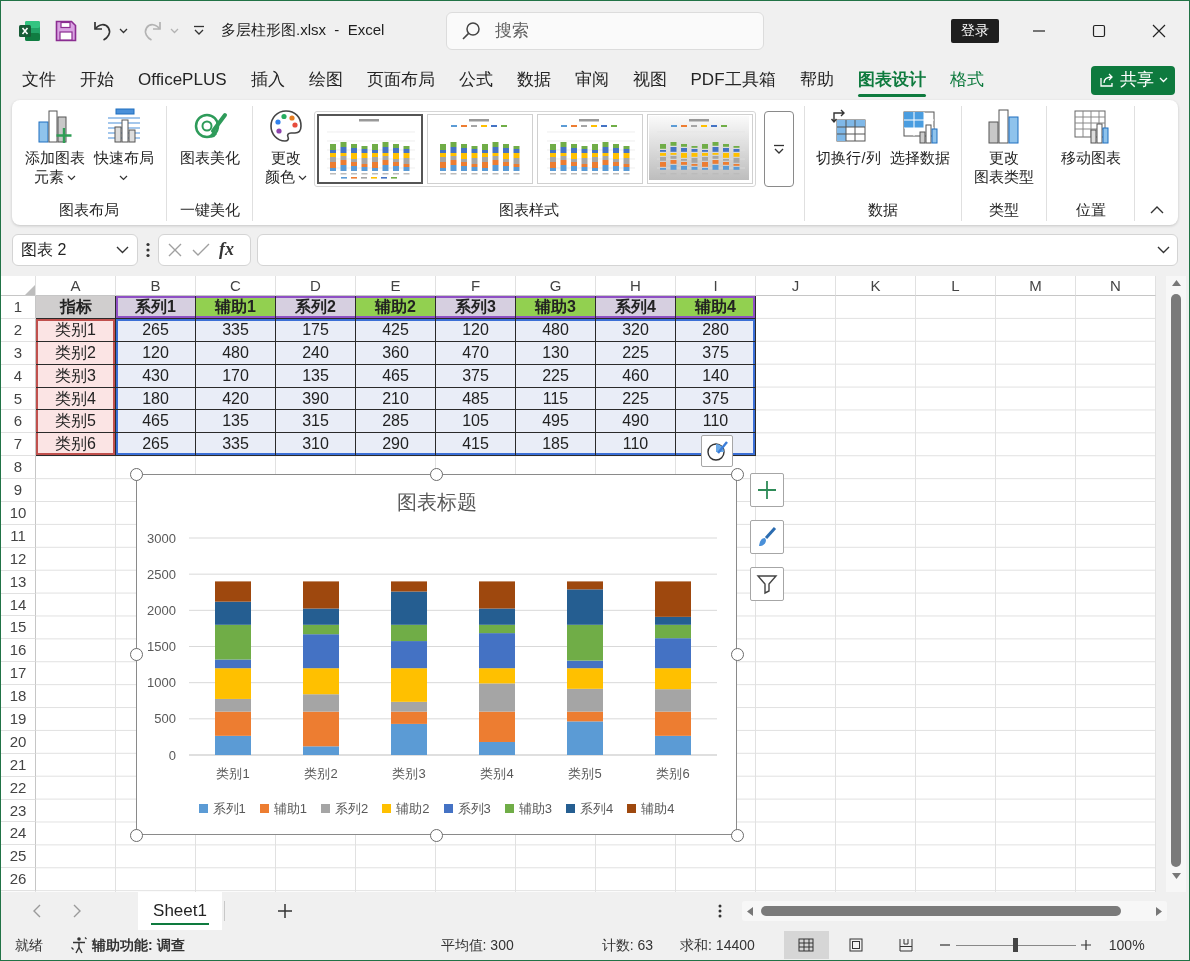 The width and height of the screenshot is (1190, 961). What do you see at coordinates (750, 911) in the screenshot?
I see `scroll-left-icon` at bounding box center [750, 911].